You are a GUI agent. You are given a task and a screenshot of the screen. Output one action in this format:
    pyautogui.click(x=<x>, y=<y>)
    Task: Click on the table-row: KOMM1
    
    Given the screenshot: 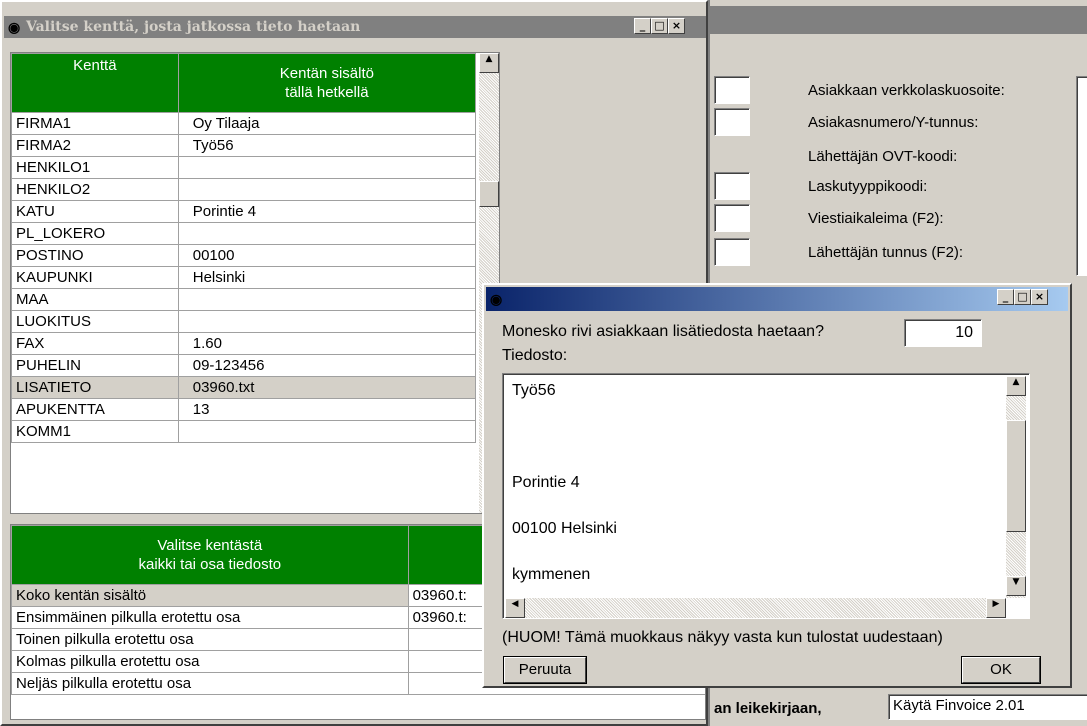 What is the action you would take?
    pyautogui.click(x=244, y=431)
    